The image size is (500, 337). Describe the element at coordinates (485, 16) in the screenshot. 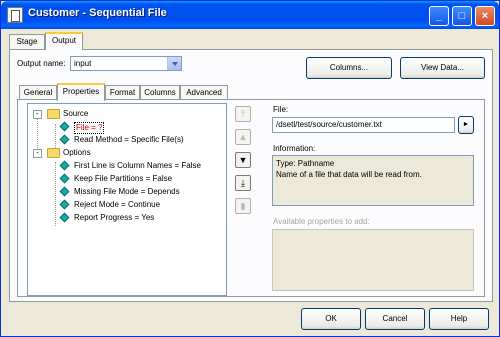

I see `close-icon: ×` at that location.